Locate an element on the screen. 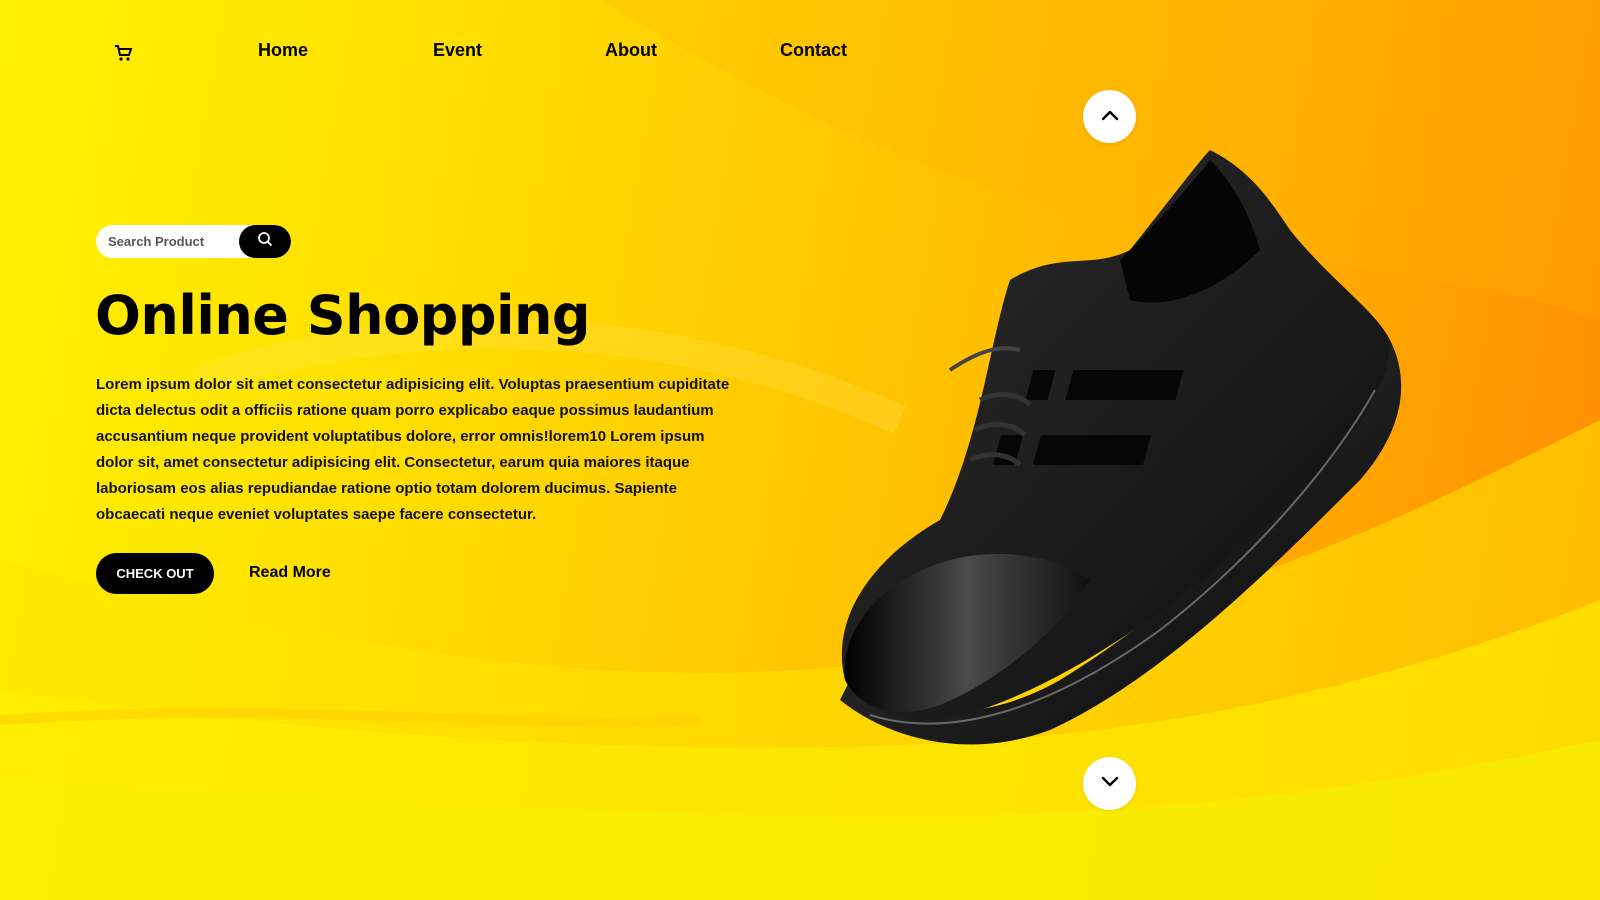 Image resolution: width=1600 pixels, height=900 pixels. hero-title: Online Shopping is located at coordinates (343, 315).